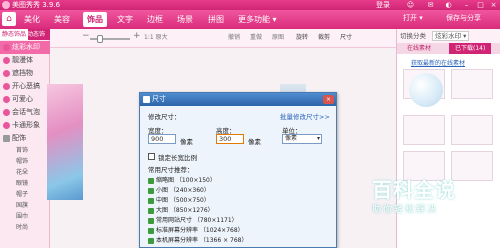 This screenshot has height=248, width=500. I want to click on funny-icon, so click(6, 86).